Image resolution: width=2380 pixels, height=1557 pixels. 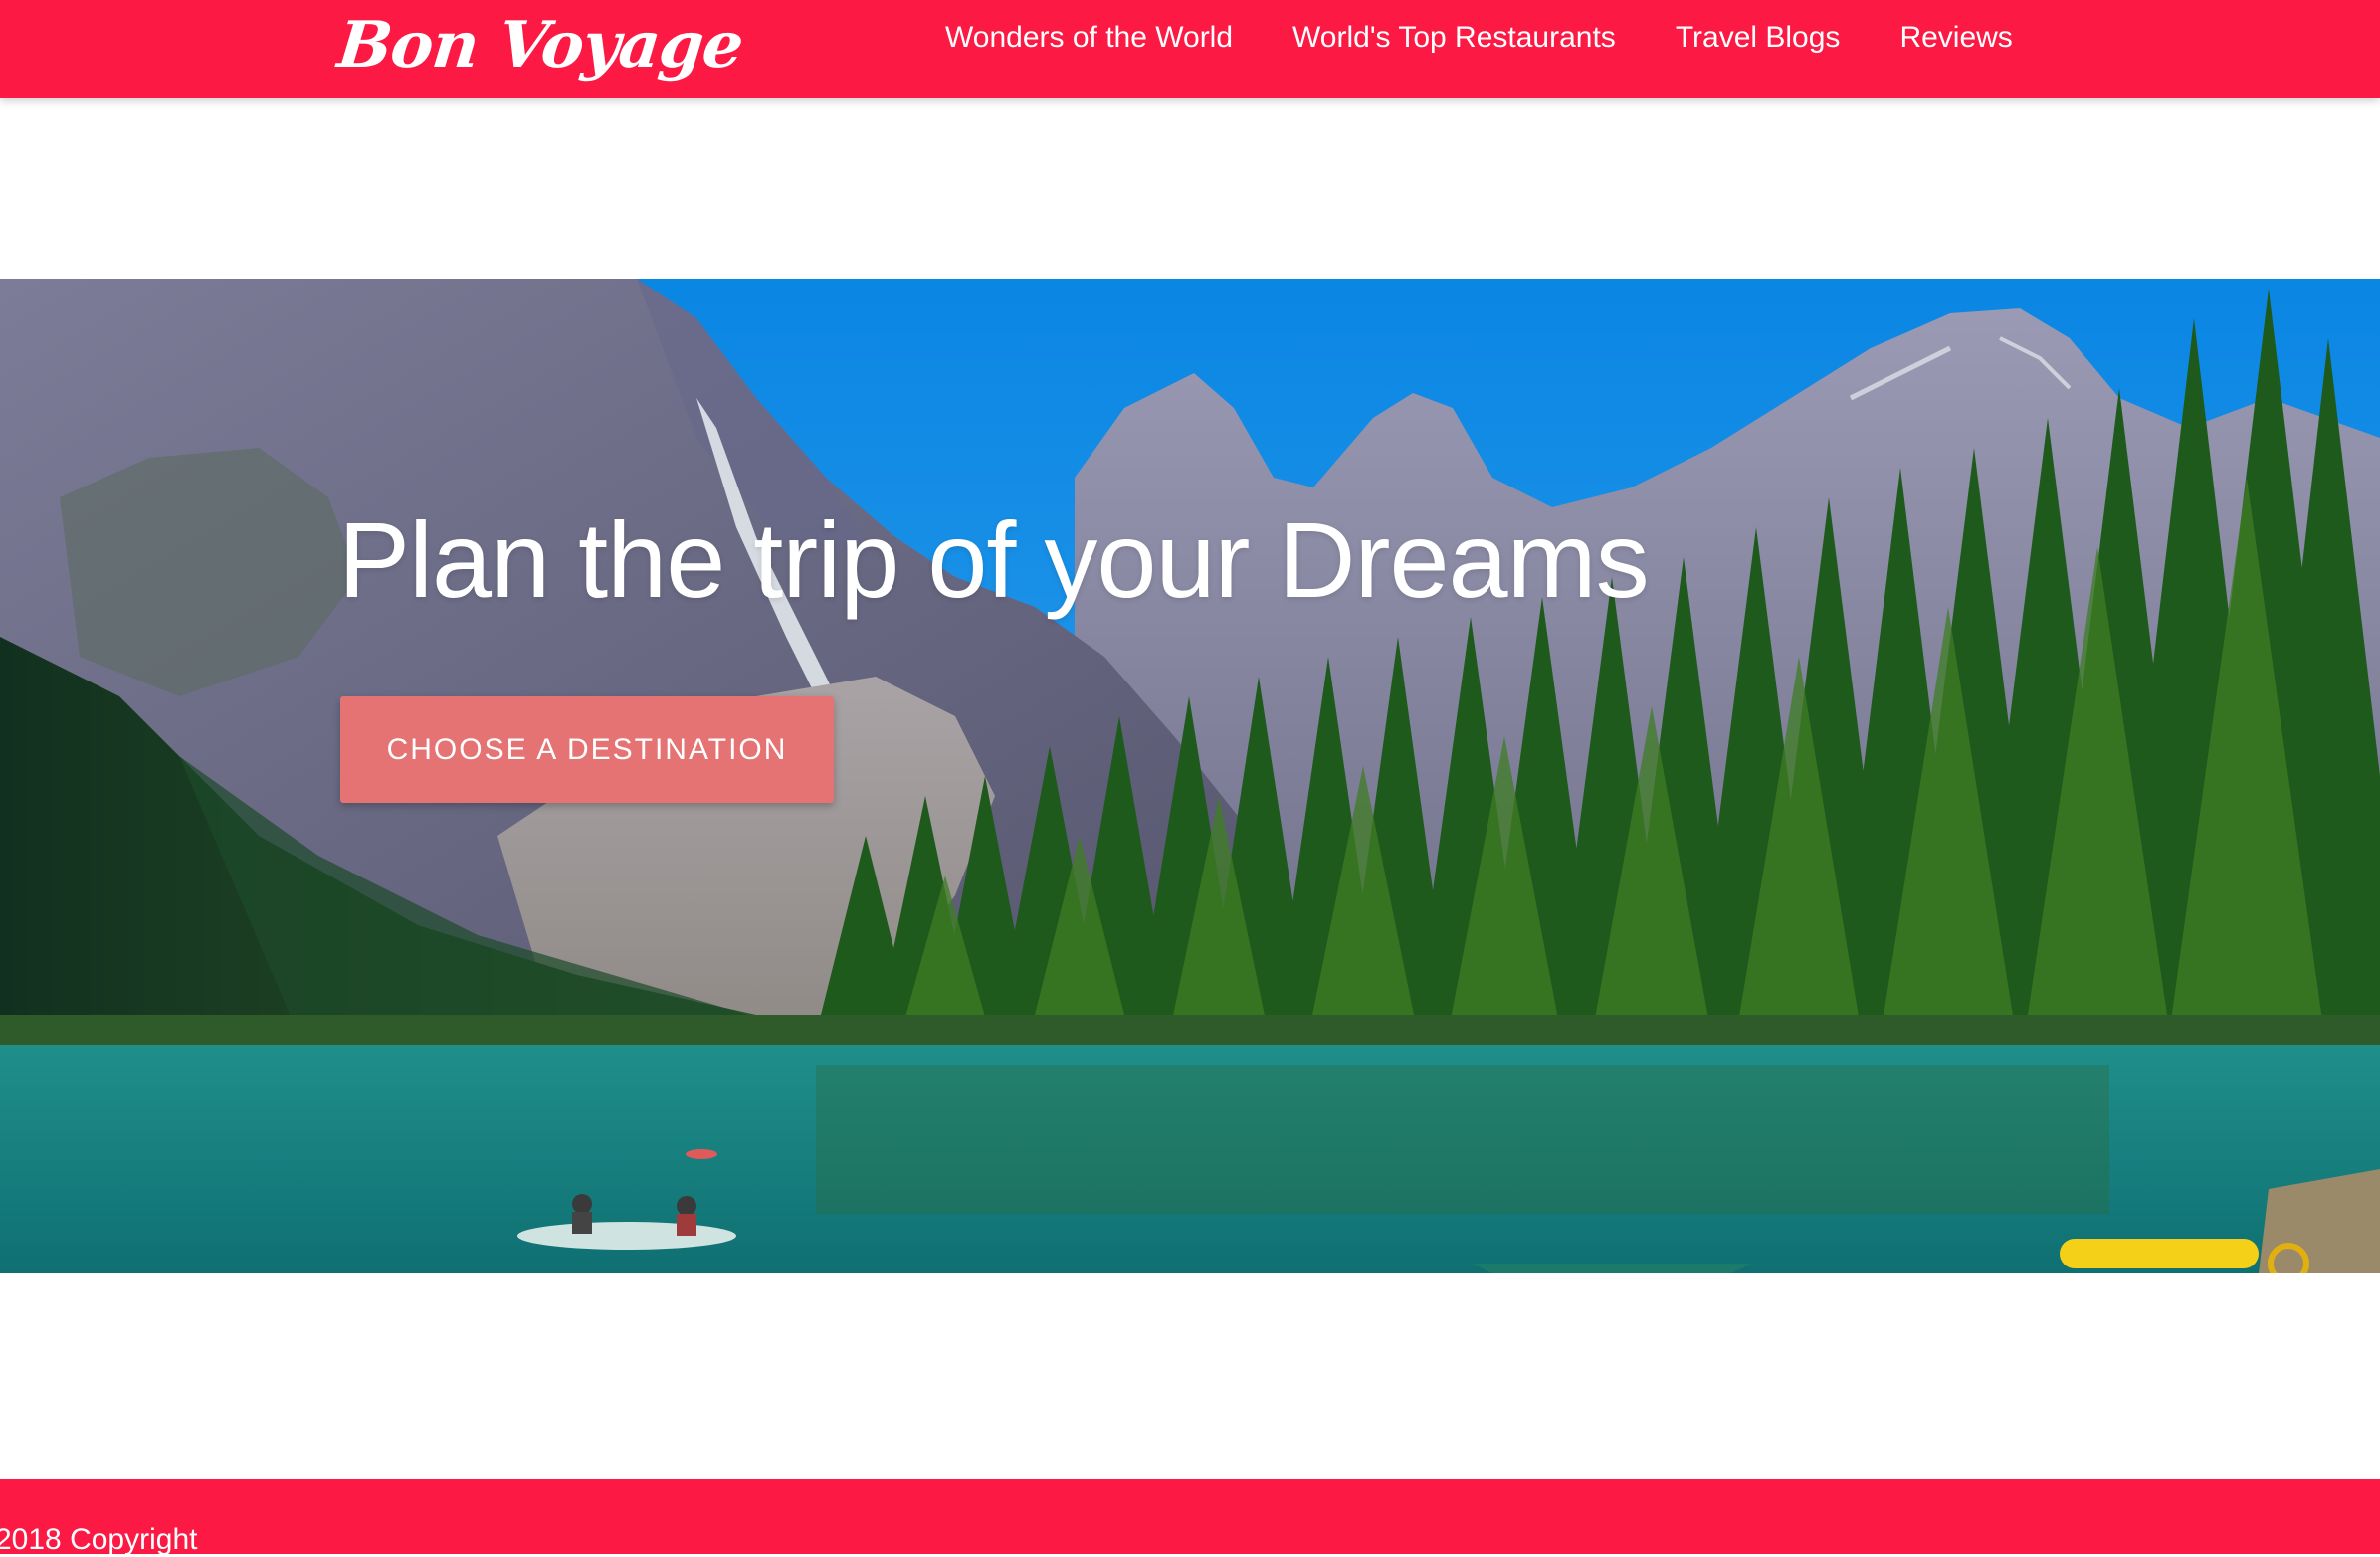 I want to click on nav-link-top-restaurants: World's Top Restaurants, so click(x=1454, y=38).